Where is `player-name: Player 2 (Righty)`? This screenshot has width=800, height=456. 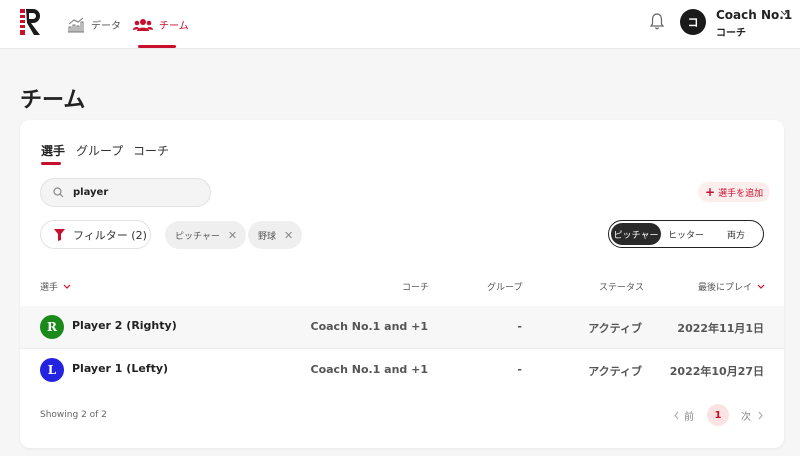
player-name: Player 2 (Righty) is located at coordinates (124, 325).